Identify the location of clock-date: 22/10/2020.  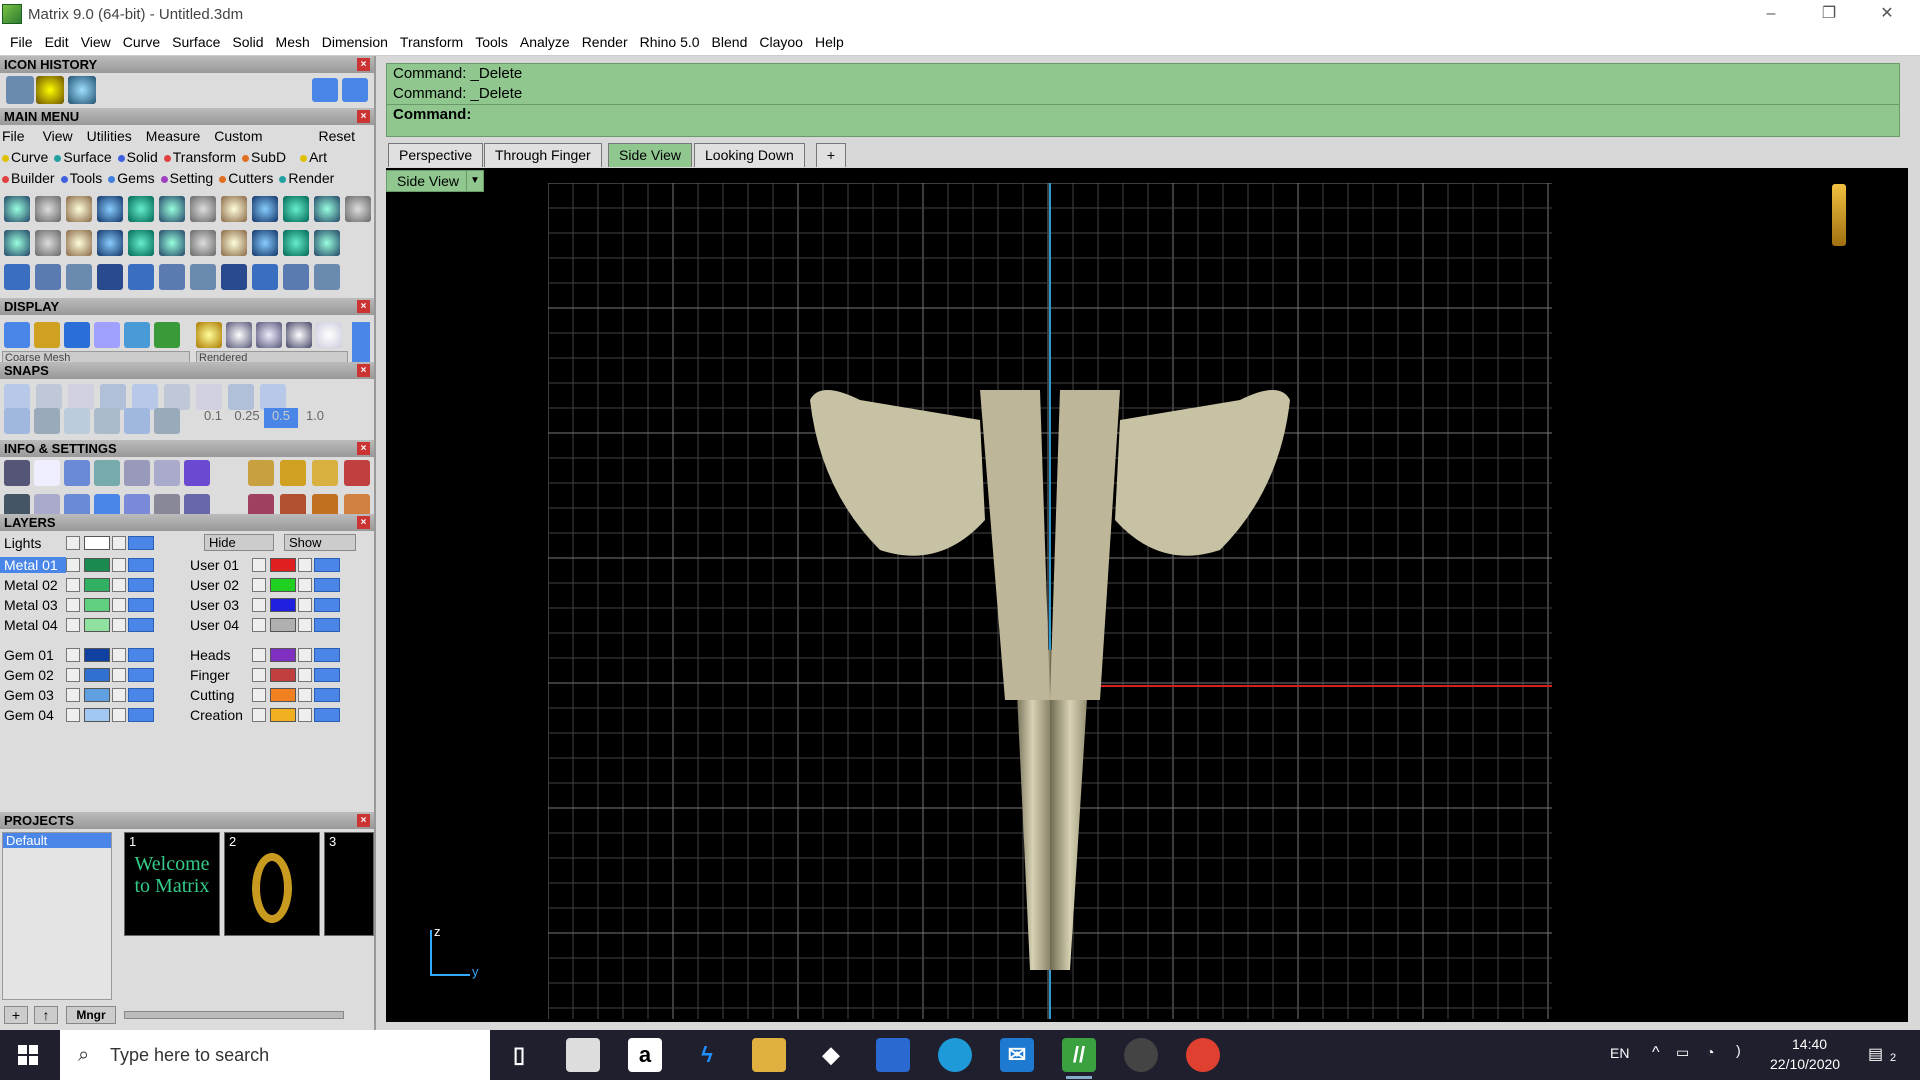
(1805, 1064).